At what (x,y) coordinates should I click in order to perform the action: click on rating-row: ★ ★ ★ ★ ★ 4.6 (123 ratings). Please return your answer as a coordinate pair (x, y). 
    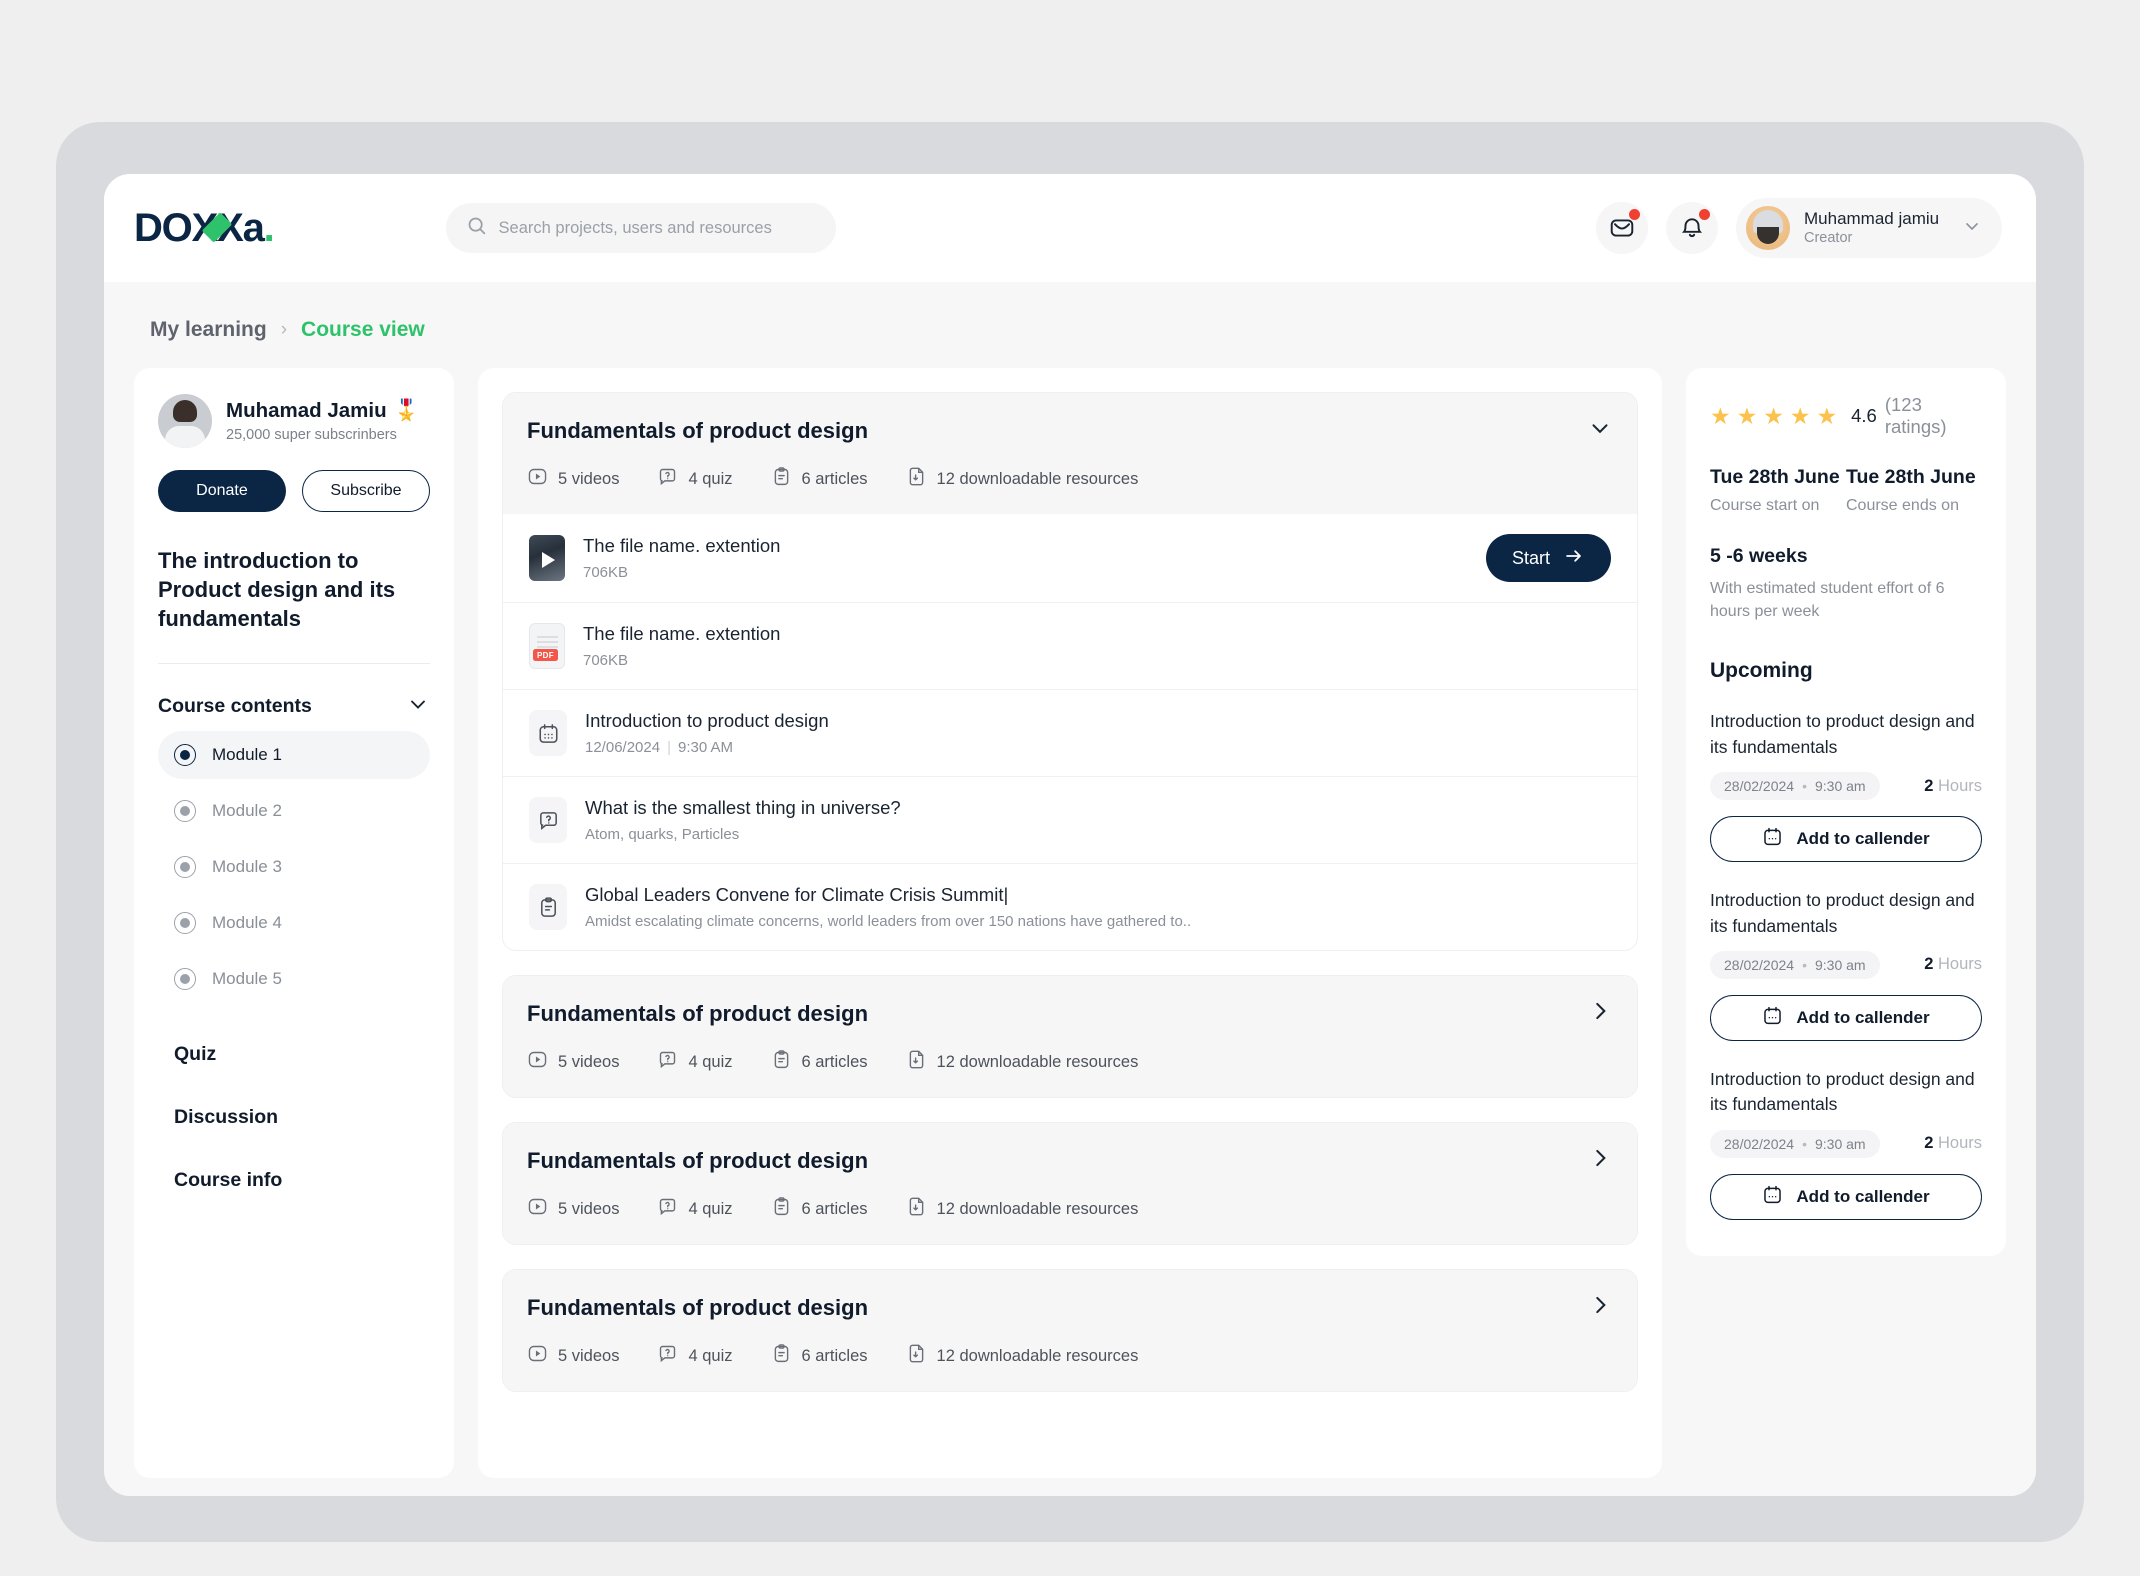
    Looking at the image, I should click on (1846, 416).